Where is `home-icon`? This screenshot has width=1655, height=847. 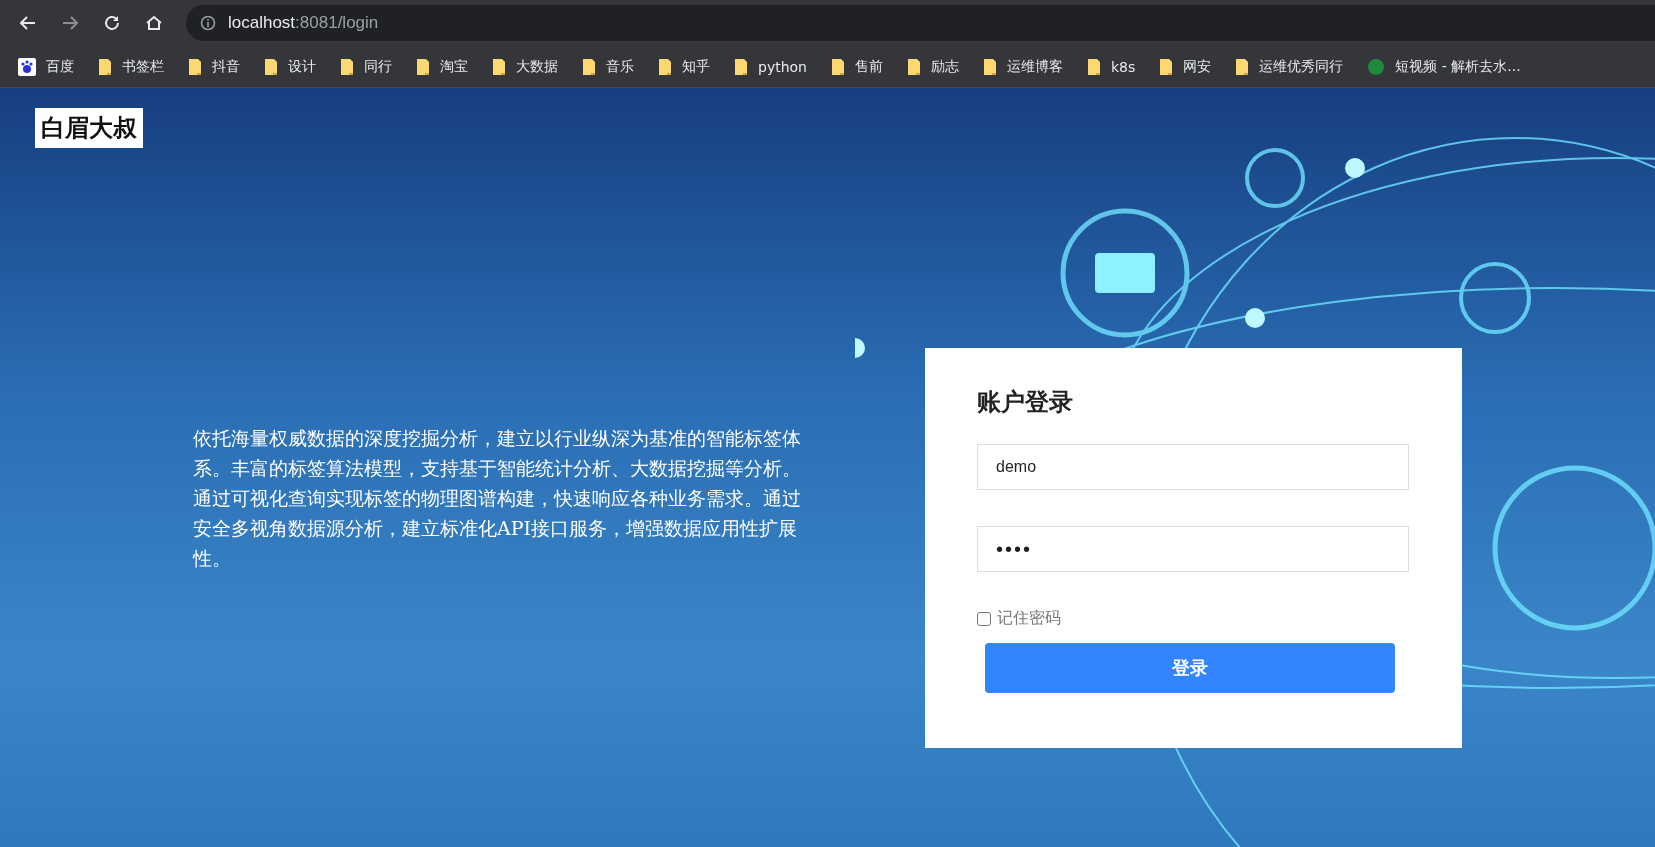 home-icon is located at coordinates (154, 23).